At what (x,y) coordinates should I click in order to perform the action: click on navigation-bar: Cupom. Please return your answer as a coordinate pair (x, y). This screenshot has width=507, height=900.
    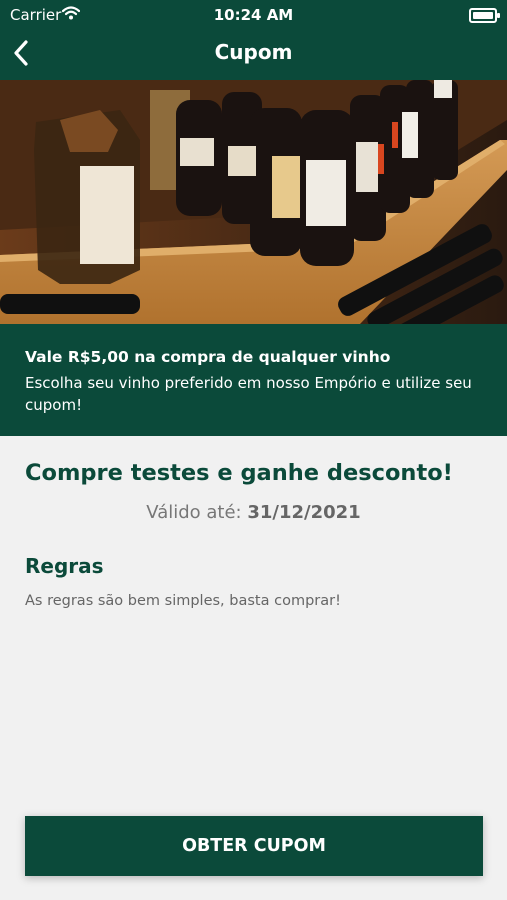
    Looking at the image, I should click on (253, 52).